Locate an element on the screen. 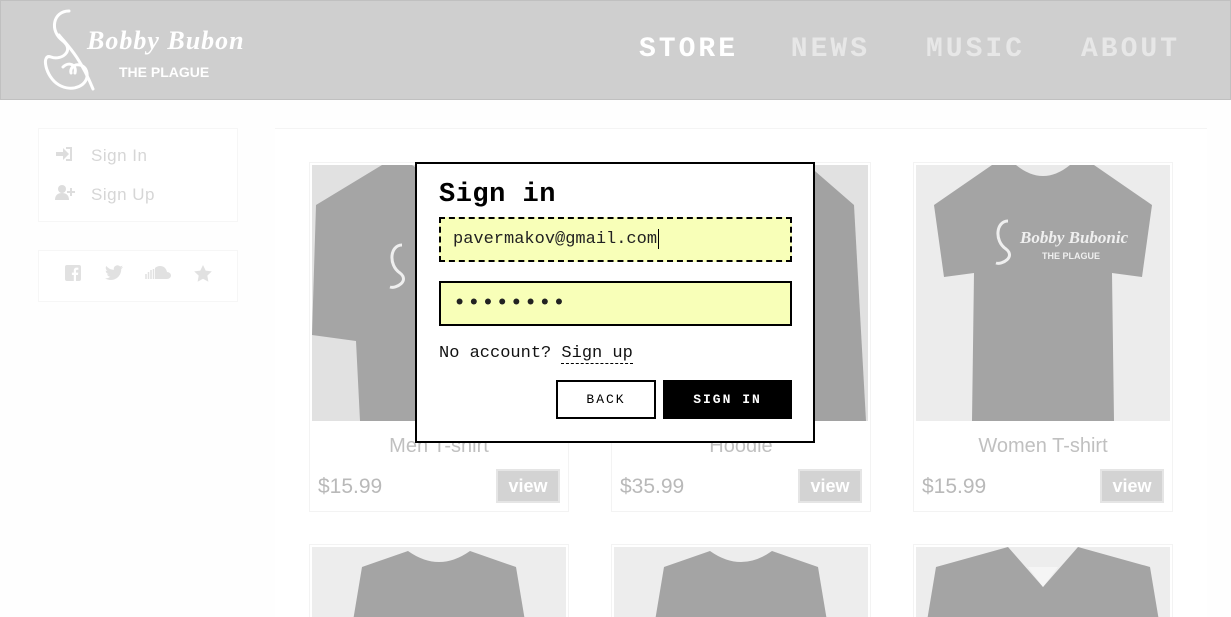 The image size is (1231, 617). signup-link: Sign up is located at coordinates (597, 354).